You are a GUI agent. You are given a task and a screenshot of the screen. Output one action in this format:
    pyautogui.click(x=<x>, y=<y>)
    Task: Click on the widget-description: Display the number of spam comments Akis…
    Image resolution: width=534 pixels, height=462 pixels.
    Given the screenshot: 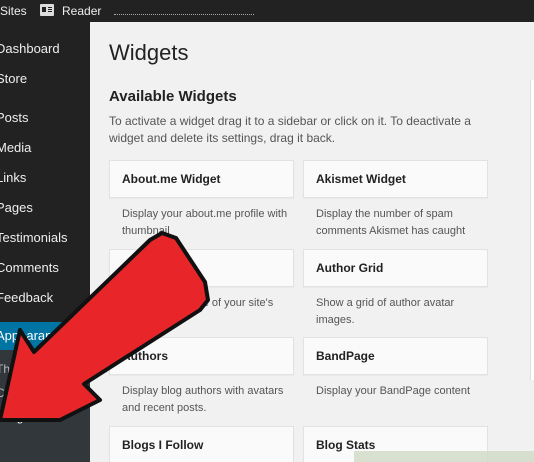 What is the action you would take?
    pyautogui.click(x=391, y=222)
    